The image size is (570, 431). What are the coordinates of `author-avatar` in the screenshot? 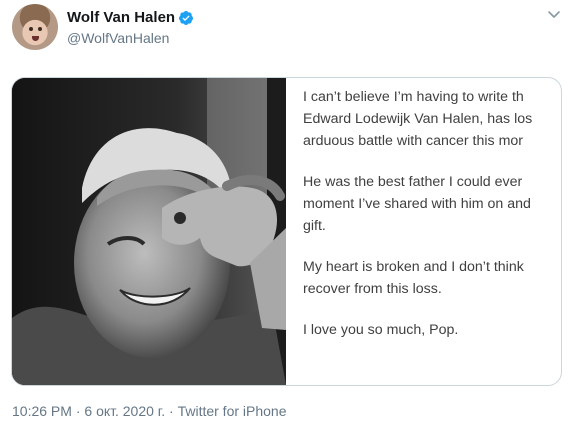 It's located at (35, 27).